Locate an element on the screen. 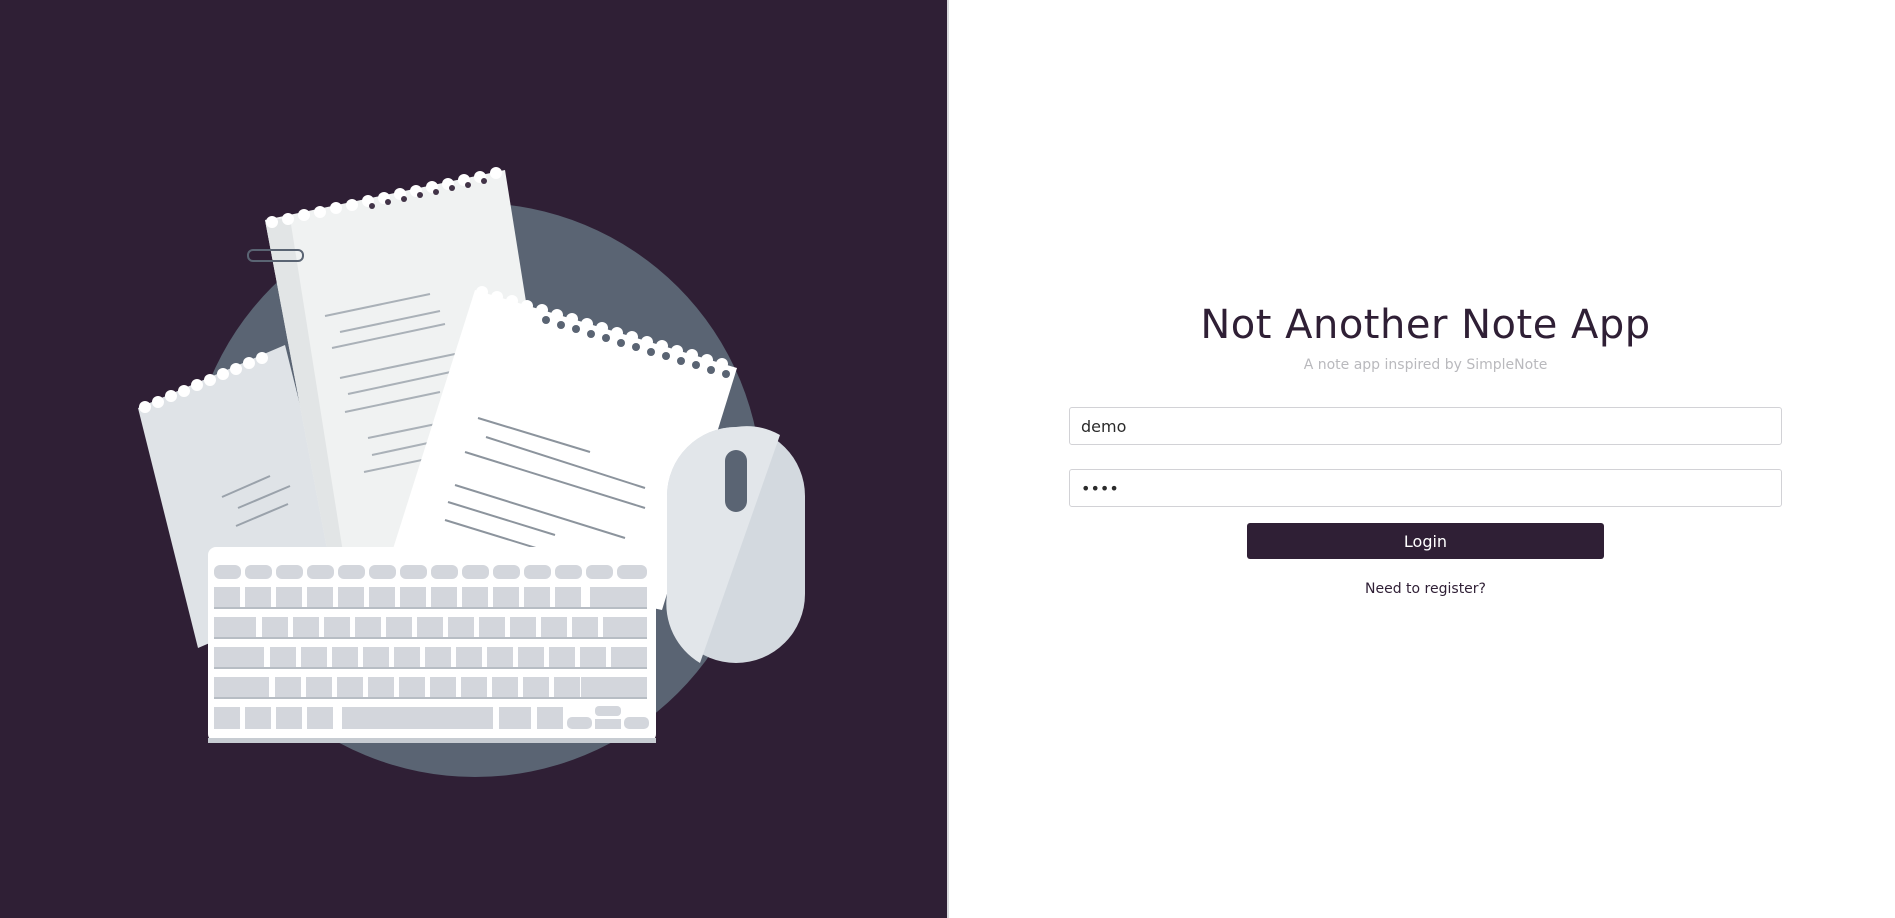 Image resolution: width=1895 pixels, height=918 pixels. keyboard-icon is located at coordinates (432, 645).